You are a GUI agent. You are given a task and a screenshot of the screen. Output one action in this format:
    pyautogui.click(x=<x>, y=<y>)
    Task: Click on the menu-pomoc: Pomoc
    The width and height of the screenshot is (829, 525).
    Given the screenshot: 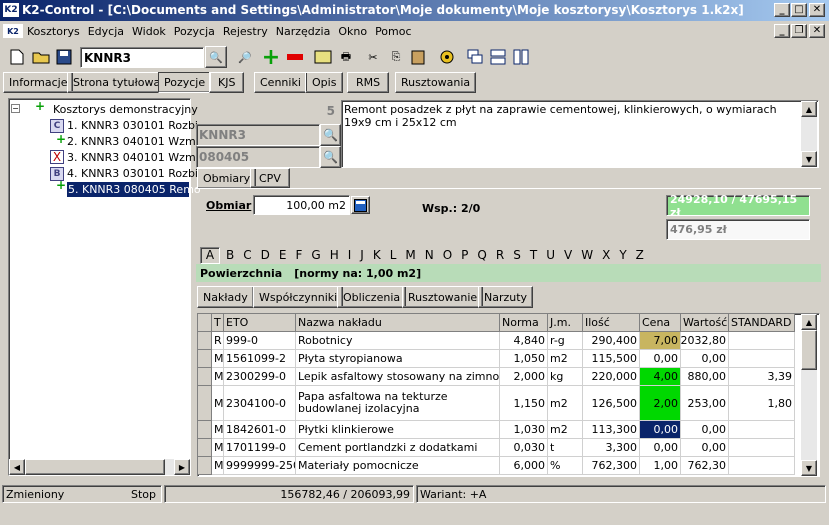 What is the action you would take?
    pyautogui.click(x=393, y=31)
    